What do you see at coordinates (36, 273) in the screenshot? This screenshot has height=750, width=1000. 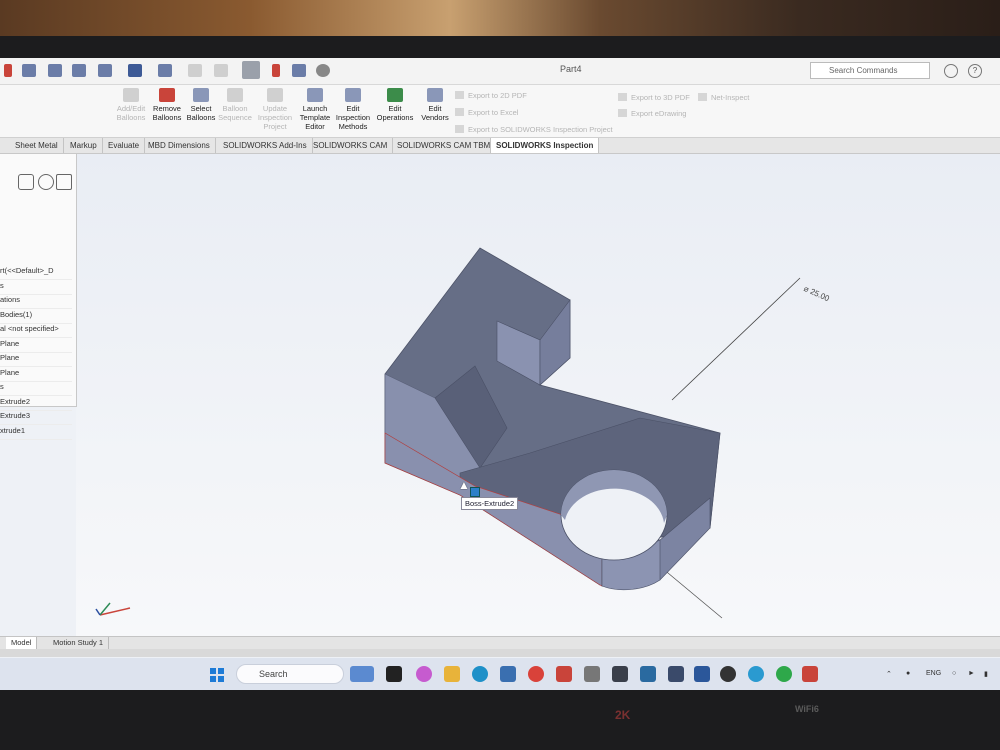 I see `feature-tree-item: rt(<<Default>_D` at bounding box center [36, 273].